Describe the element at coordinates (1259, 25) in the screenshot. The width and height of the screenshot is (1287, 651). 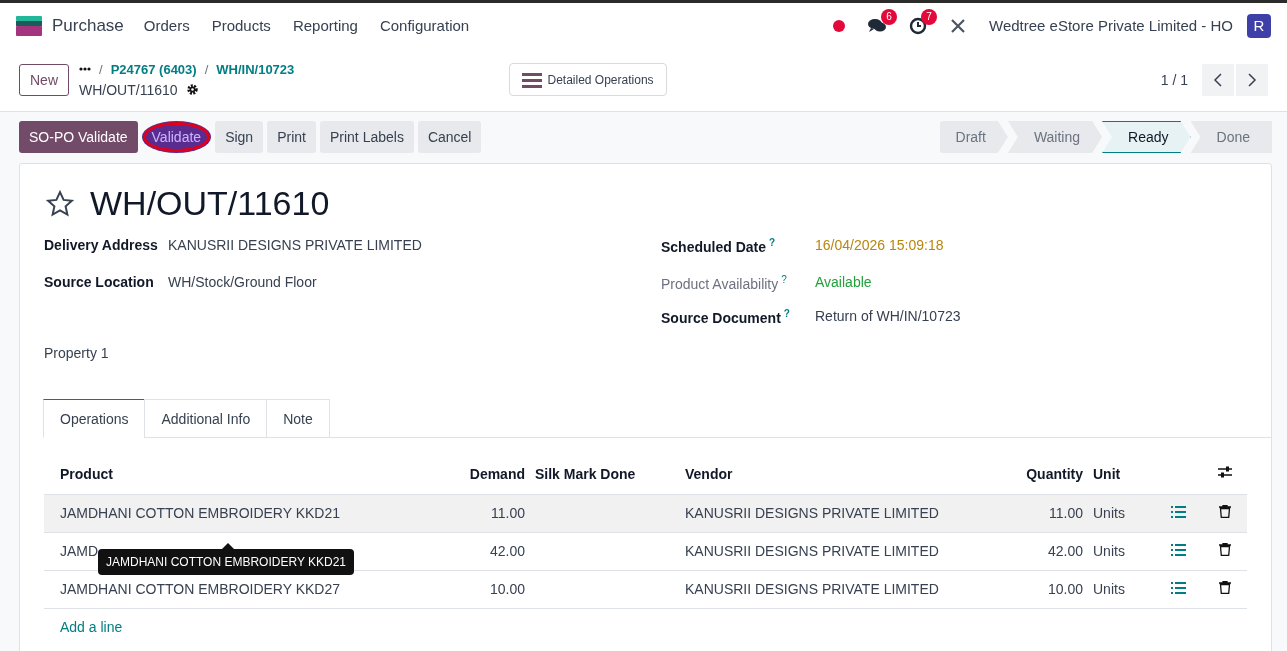
I see `user-avatar: R` at that location.